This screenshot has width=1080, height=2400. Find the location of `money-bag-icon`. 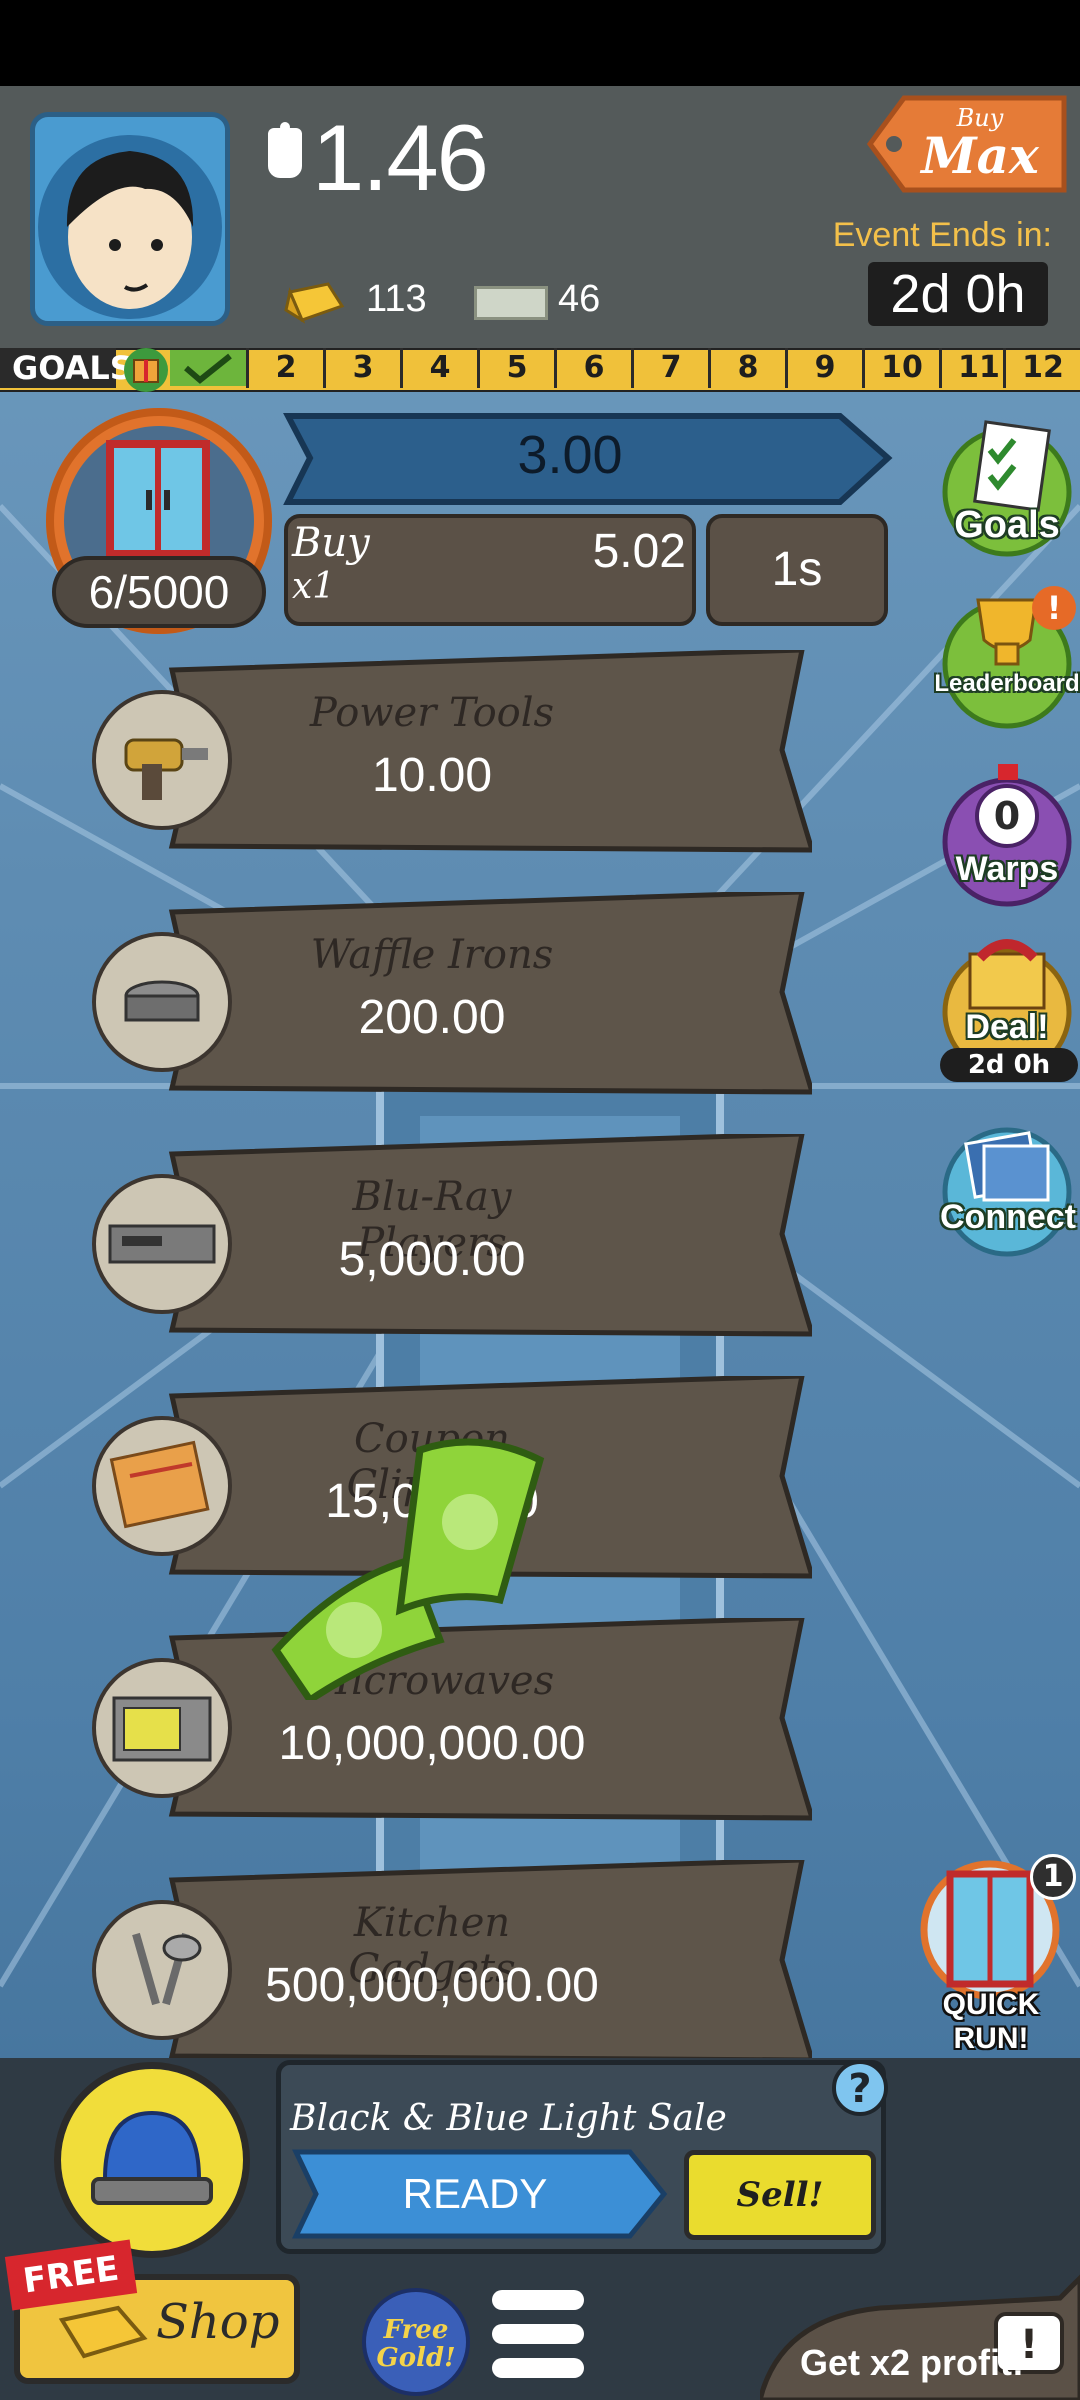

money-bag-icon is located at coordinates (285, 150).